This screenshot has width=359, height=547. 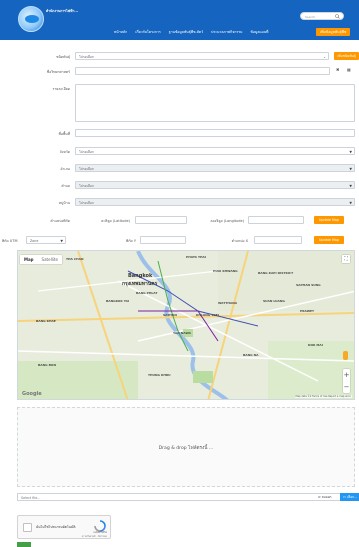 What do you see at coordinates (60, 221) in the screenshot?
I see `coord-label: ตำแหน่งพิกัด` at bounding box center [60, 221].